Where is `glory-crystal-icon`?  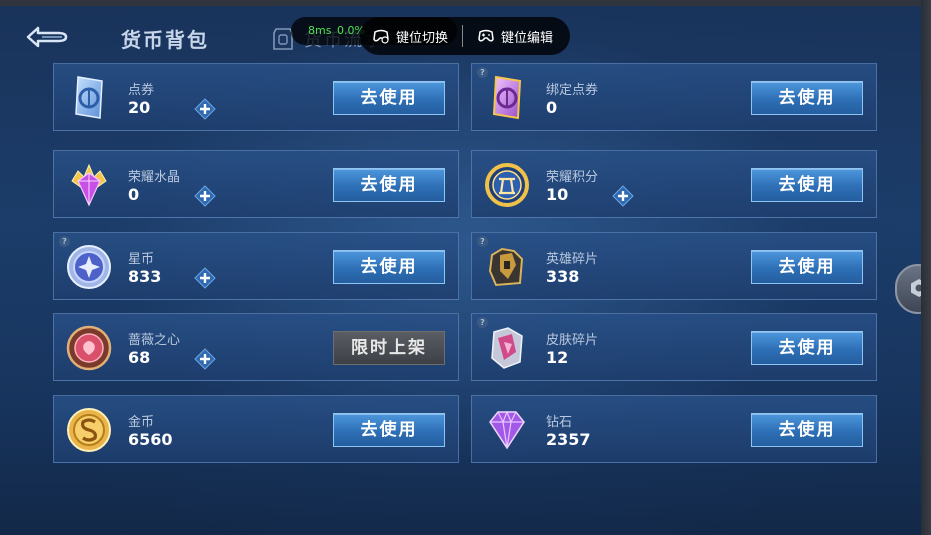 glory-crystal-icon is located at coordinates (89, 184).